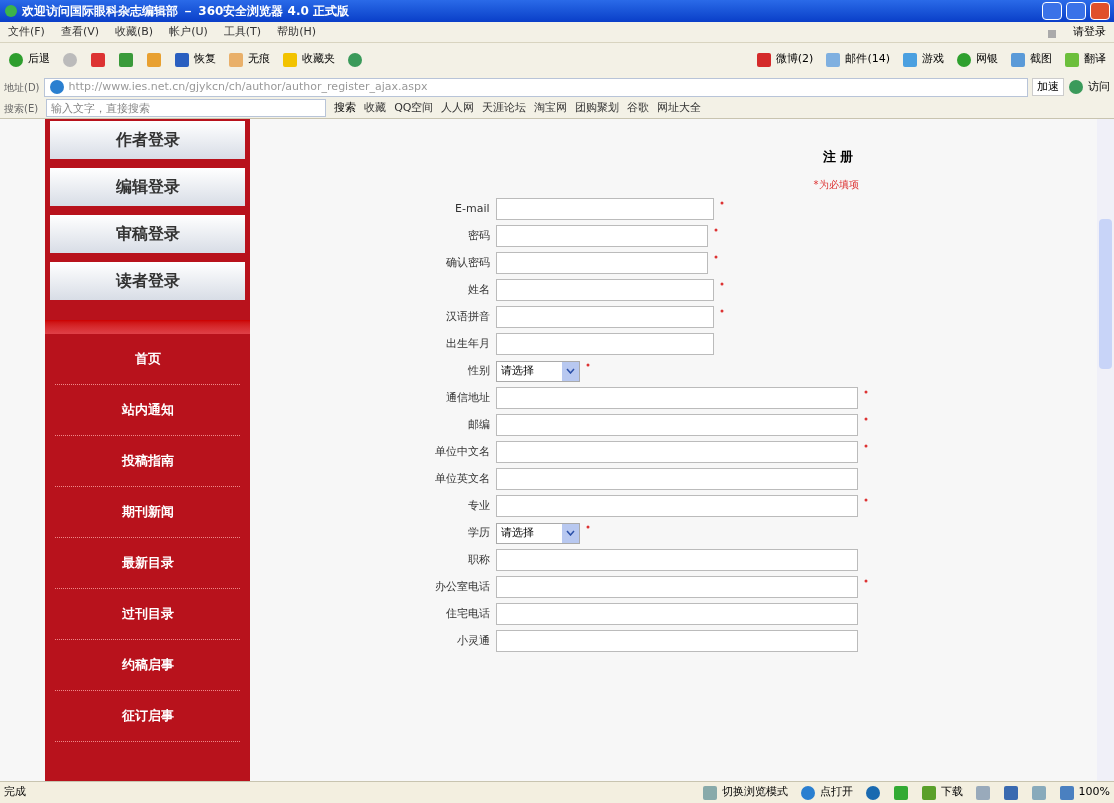  I want to click on star-button: 收藏夹, so click(308, 59).